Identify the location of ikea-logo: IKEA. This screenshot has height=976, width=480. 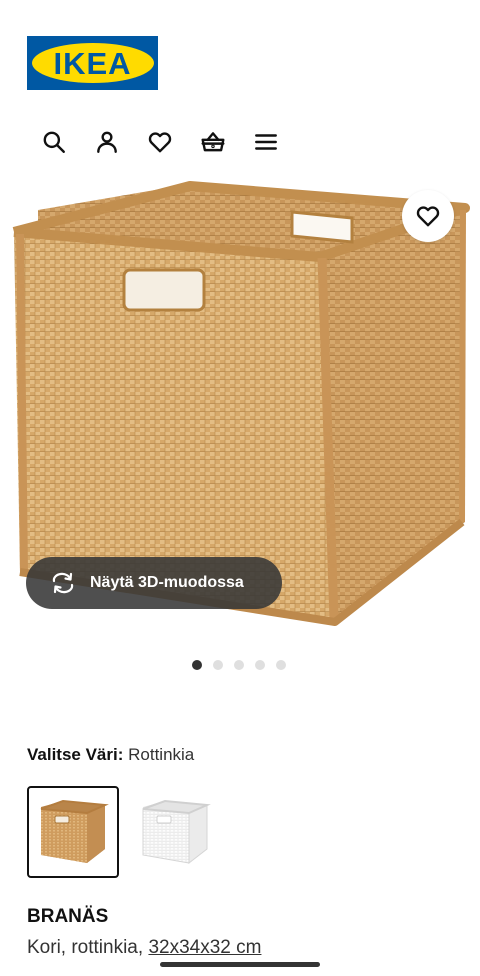
(92, 63).